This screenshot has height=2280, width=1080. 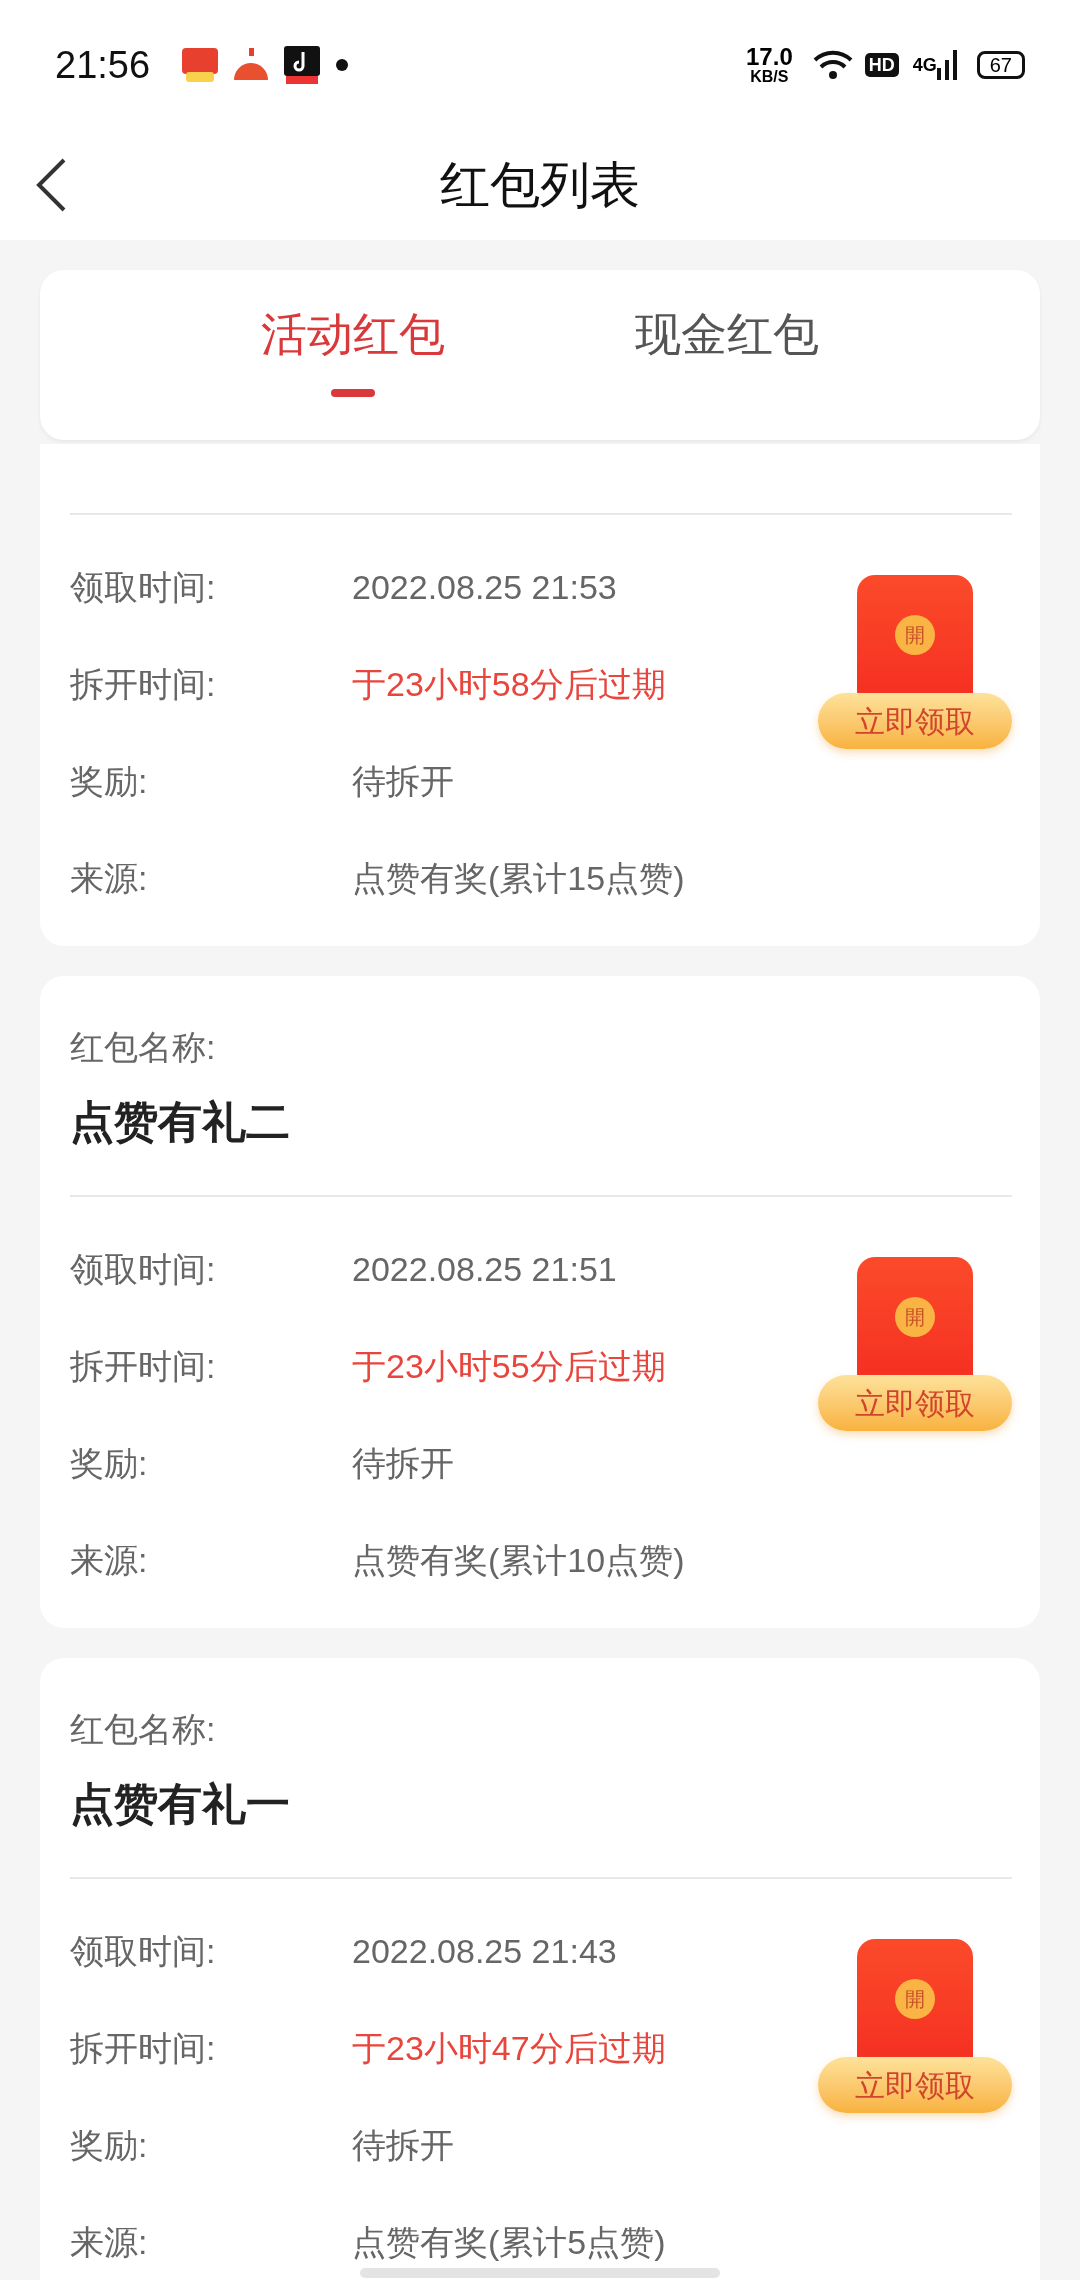 I want to click on network-type: 4G, so click(x=924, y=65).